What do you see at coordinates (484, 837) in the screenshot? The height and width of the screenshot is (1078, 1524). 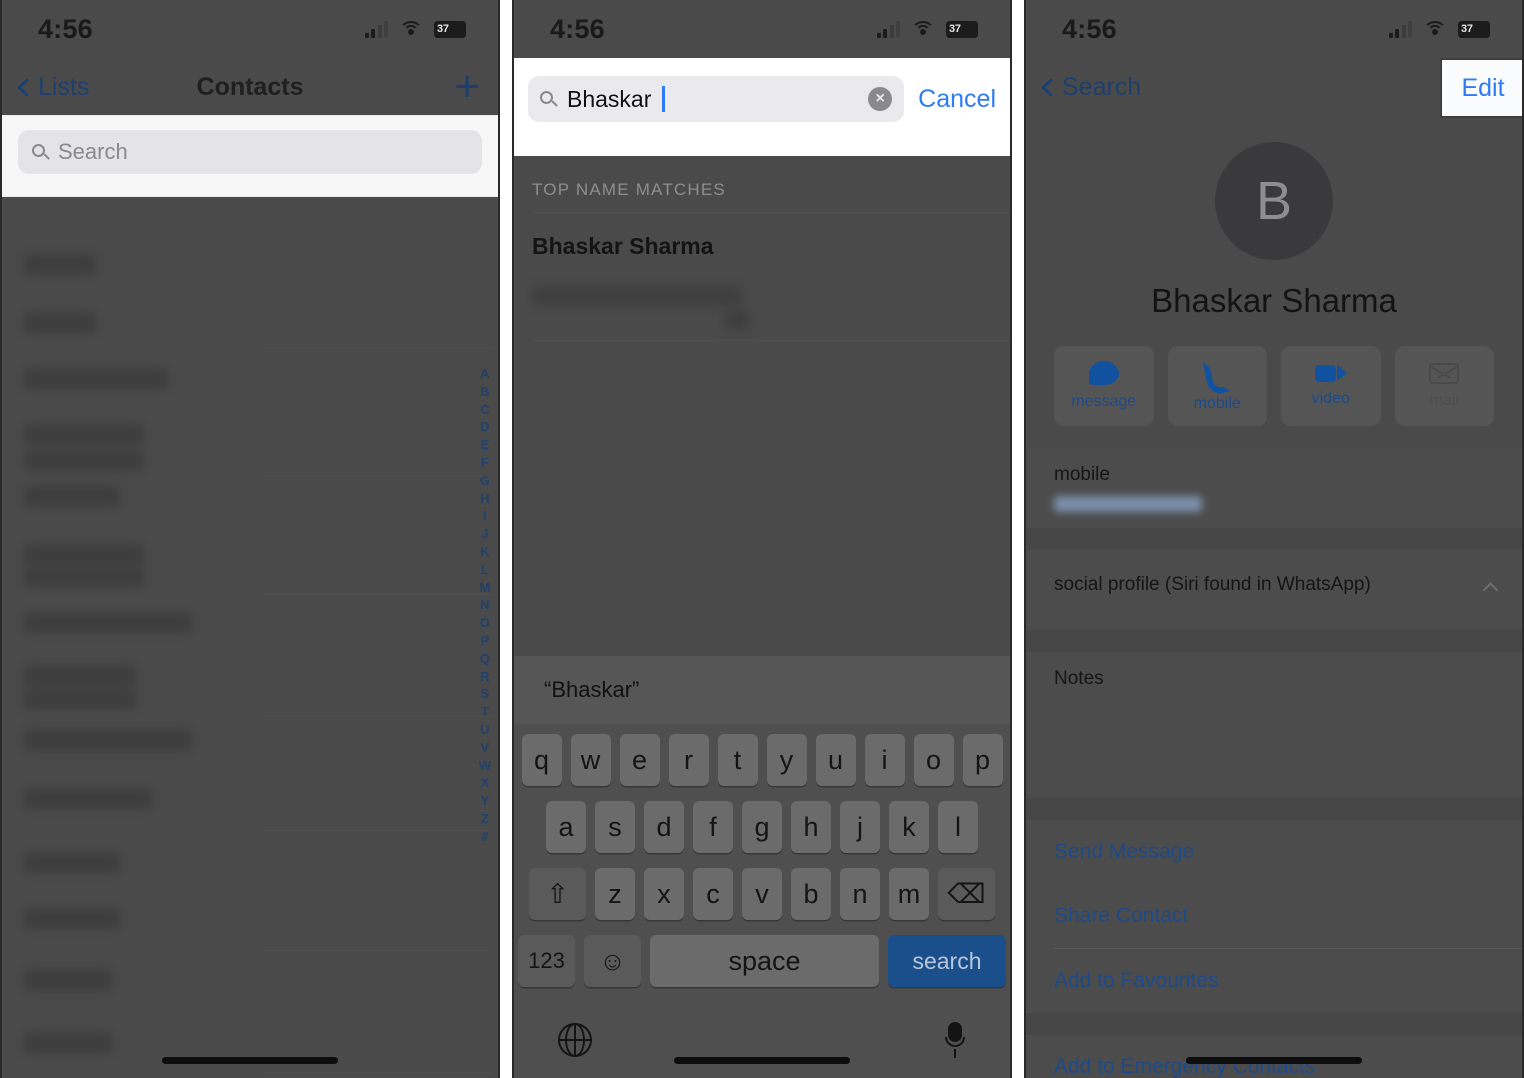 I see `alpha-index-letter: #` at bounding box center [484, 837].